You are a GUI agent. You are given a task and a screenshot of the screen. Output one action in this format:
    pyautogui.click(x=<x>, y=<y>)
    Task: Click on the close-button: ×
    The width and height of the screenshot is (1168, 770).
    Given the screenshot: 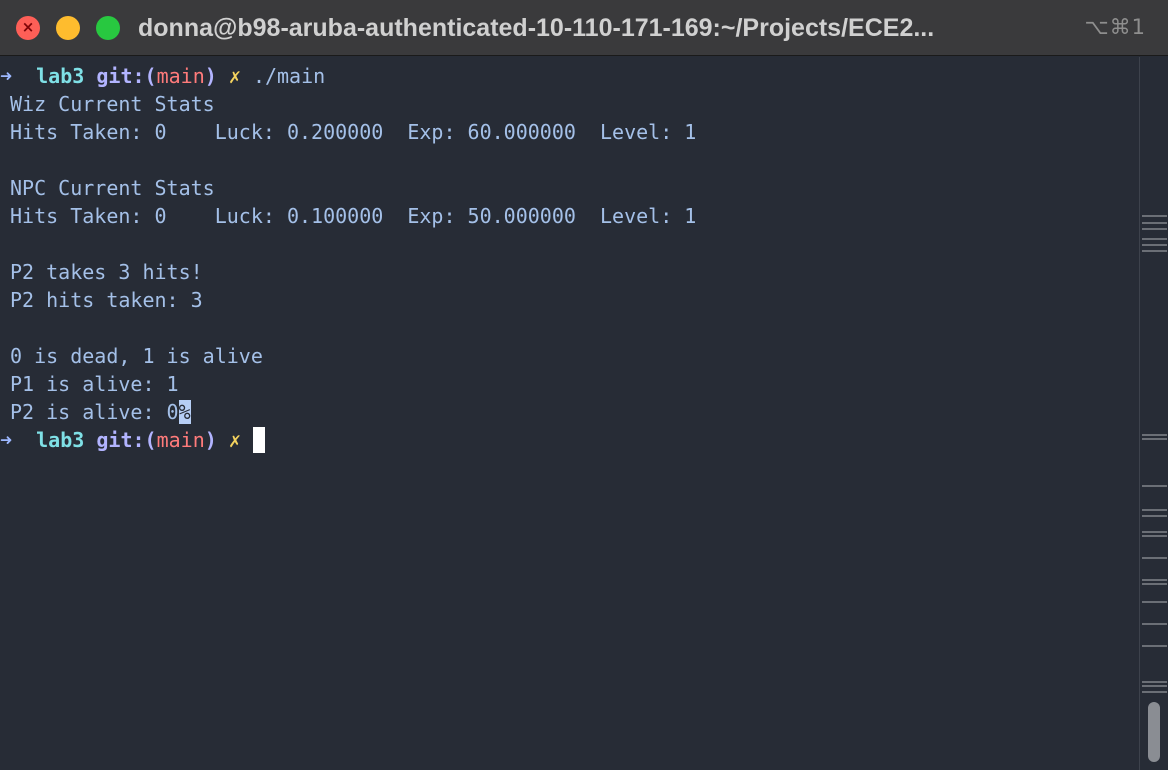 What is the action you would take?
    pyautogui.click(x=28, y=28)
    